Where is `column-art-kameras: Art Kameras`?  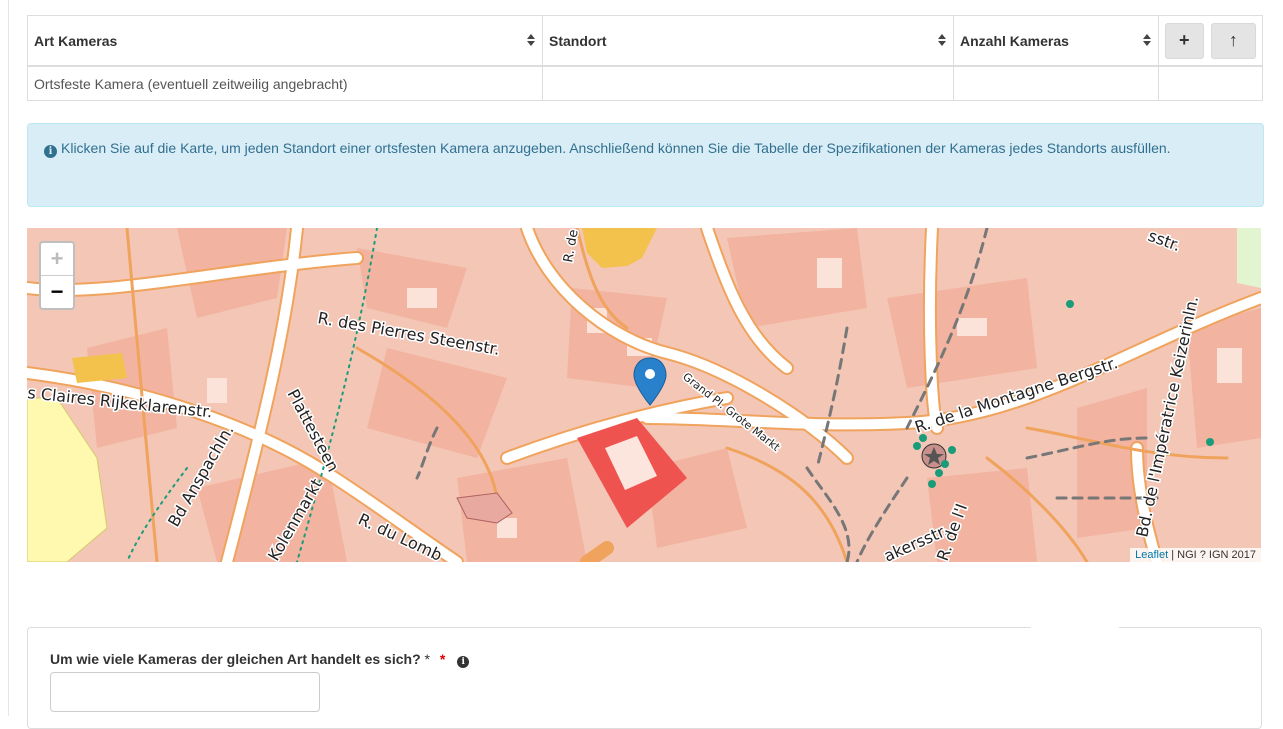
column-art-kameras: Art Kameras is located at coordinates (285, 41).